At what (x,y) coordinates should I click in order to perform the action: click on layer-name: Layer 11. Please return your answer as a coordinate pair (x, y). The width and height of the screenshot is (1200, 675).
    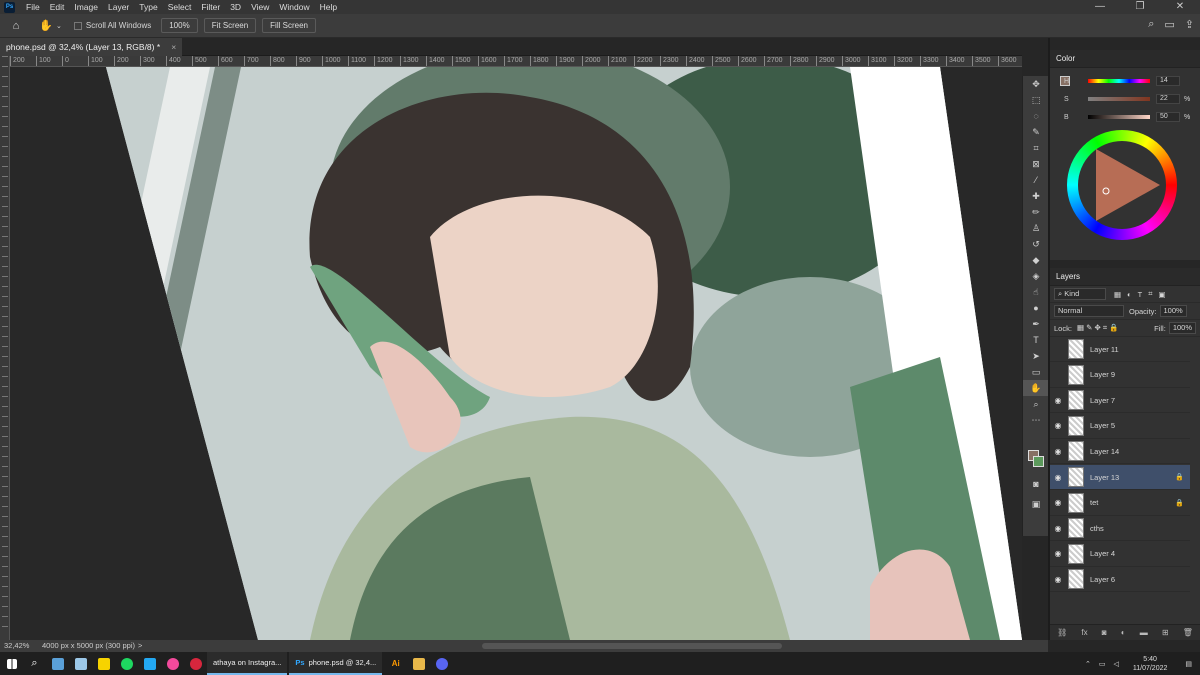
    Looking at the image, I should click on (1104, 349).